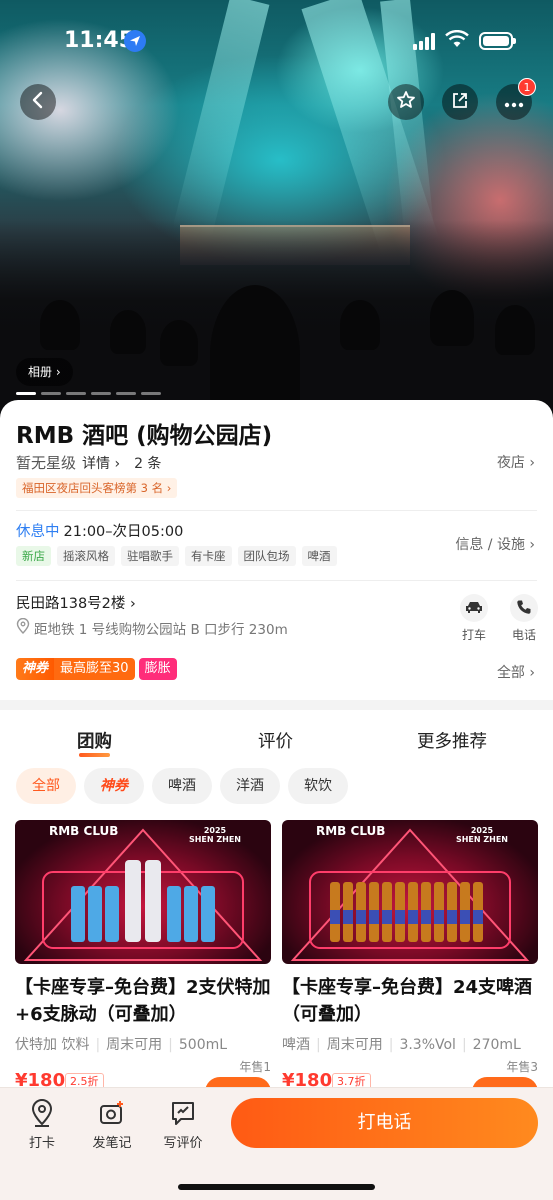 The height and width of the screenshot is (1200, 553). What do you see at coordinates (296, 1045) in the screenshot?
I see `meta-item: 啤酒` at bounding box center [296, 1045].